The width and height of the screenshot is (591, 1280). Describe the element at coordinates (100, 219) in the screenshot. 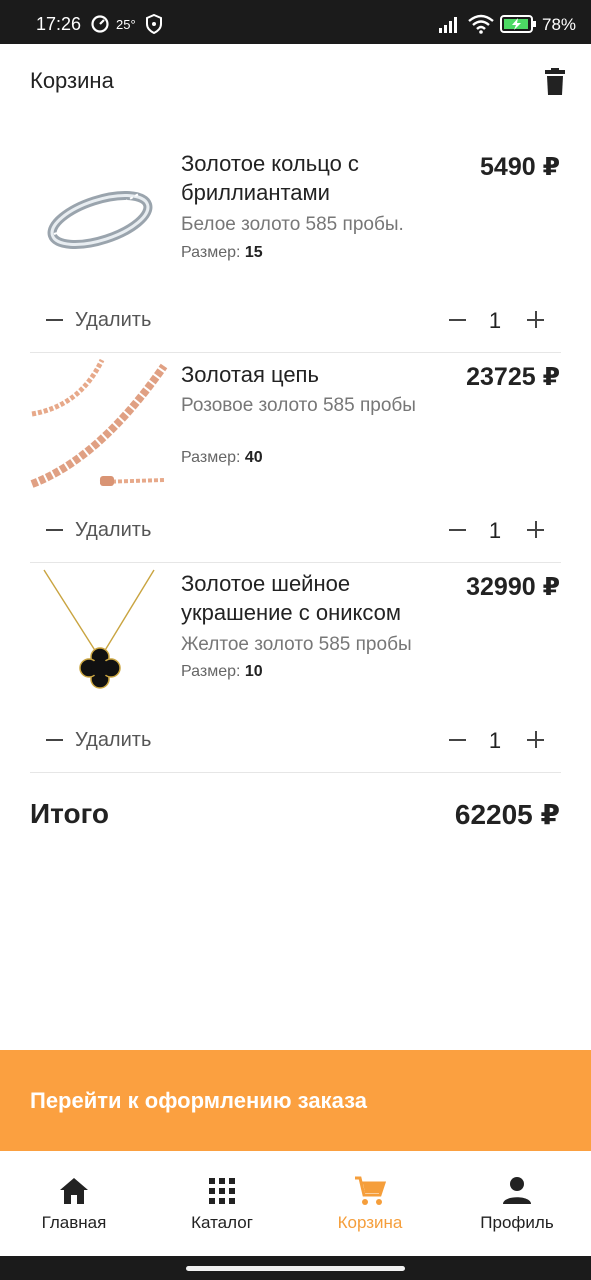

I see `product-image-ring` at that location.